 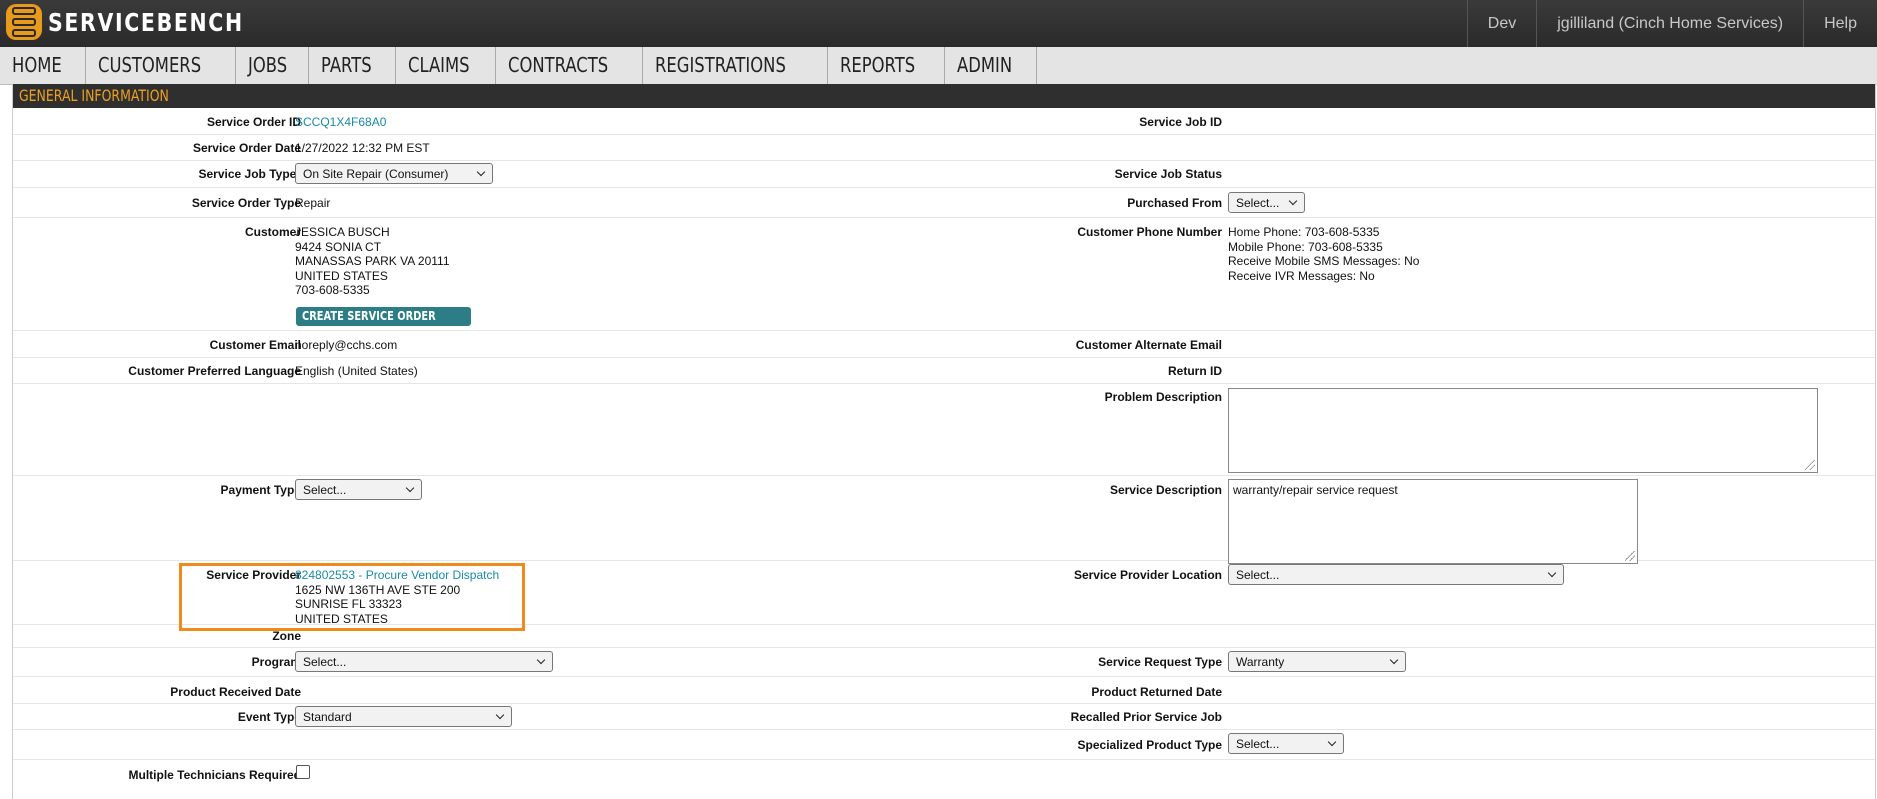 I want to click on zone-label: Zone, so click(x=286, y=636).